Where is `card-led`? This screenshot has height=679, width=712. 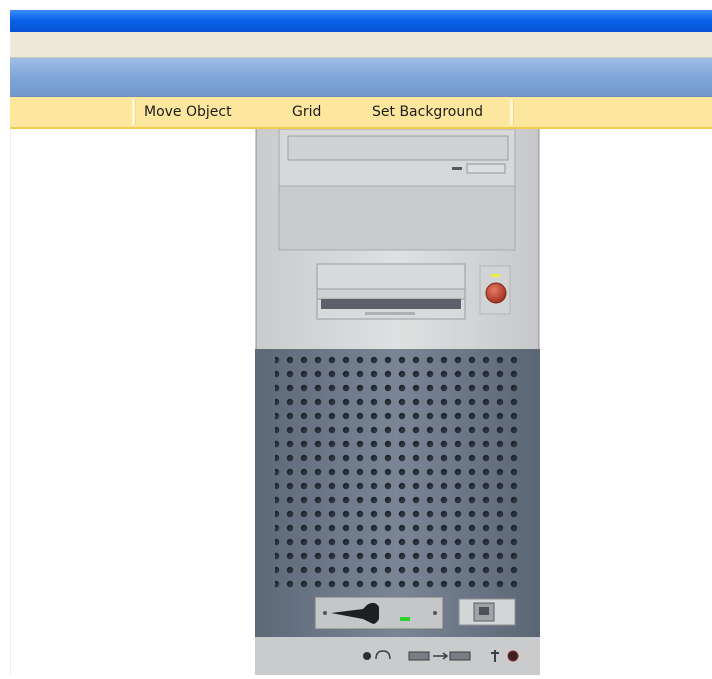 card-led is located at coordinates (405, 619).